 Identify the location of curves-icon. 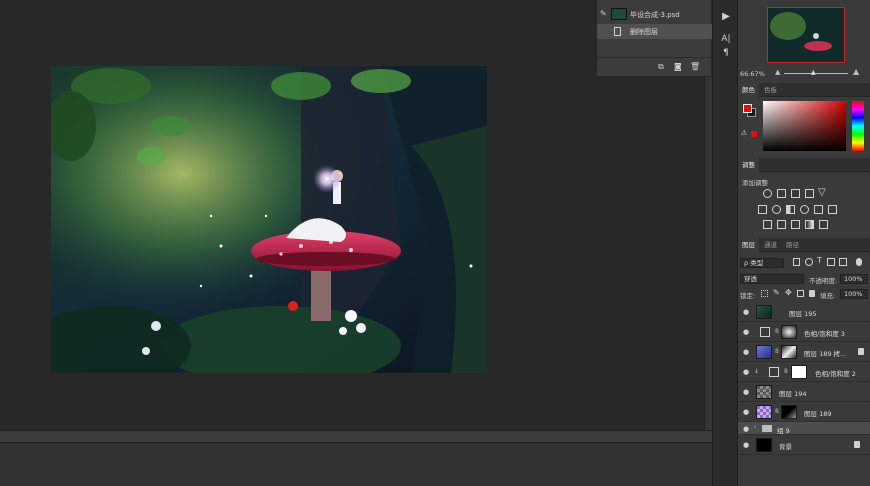
(795, 193).